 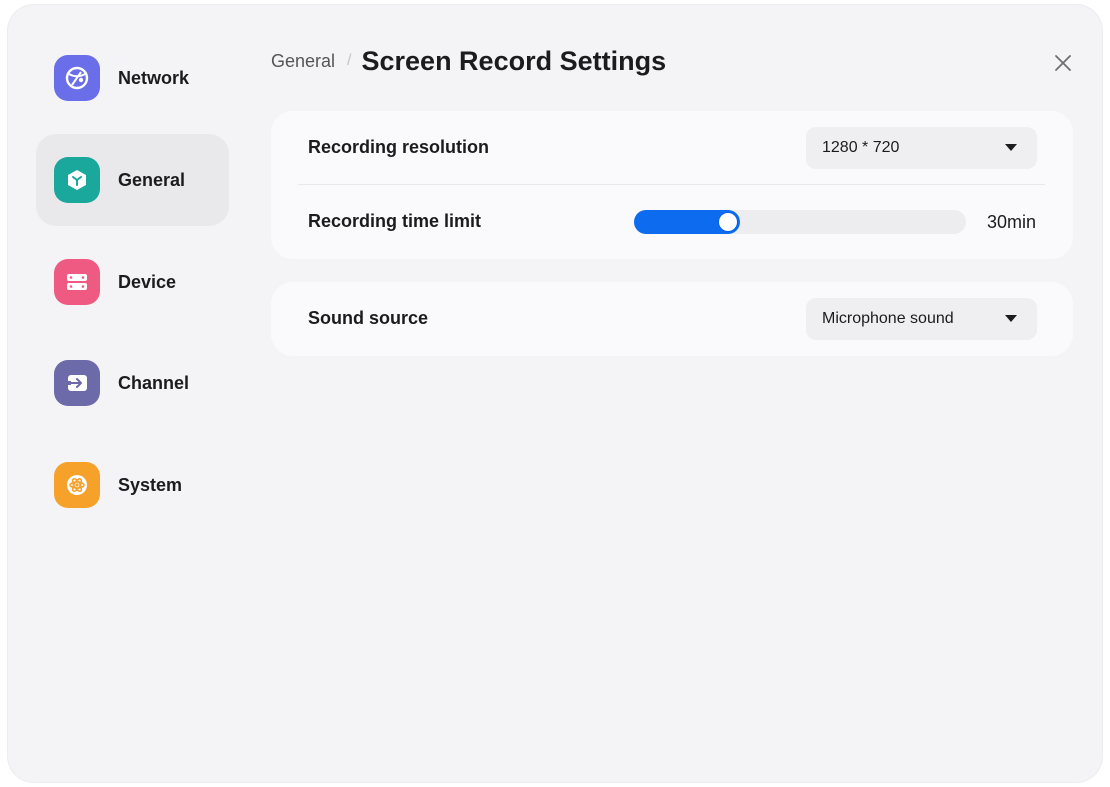 I want to click on sidebar-item-label: Channel, so click(x=154, y=383).